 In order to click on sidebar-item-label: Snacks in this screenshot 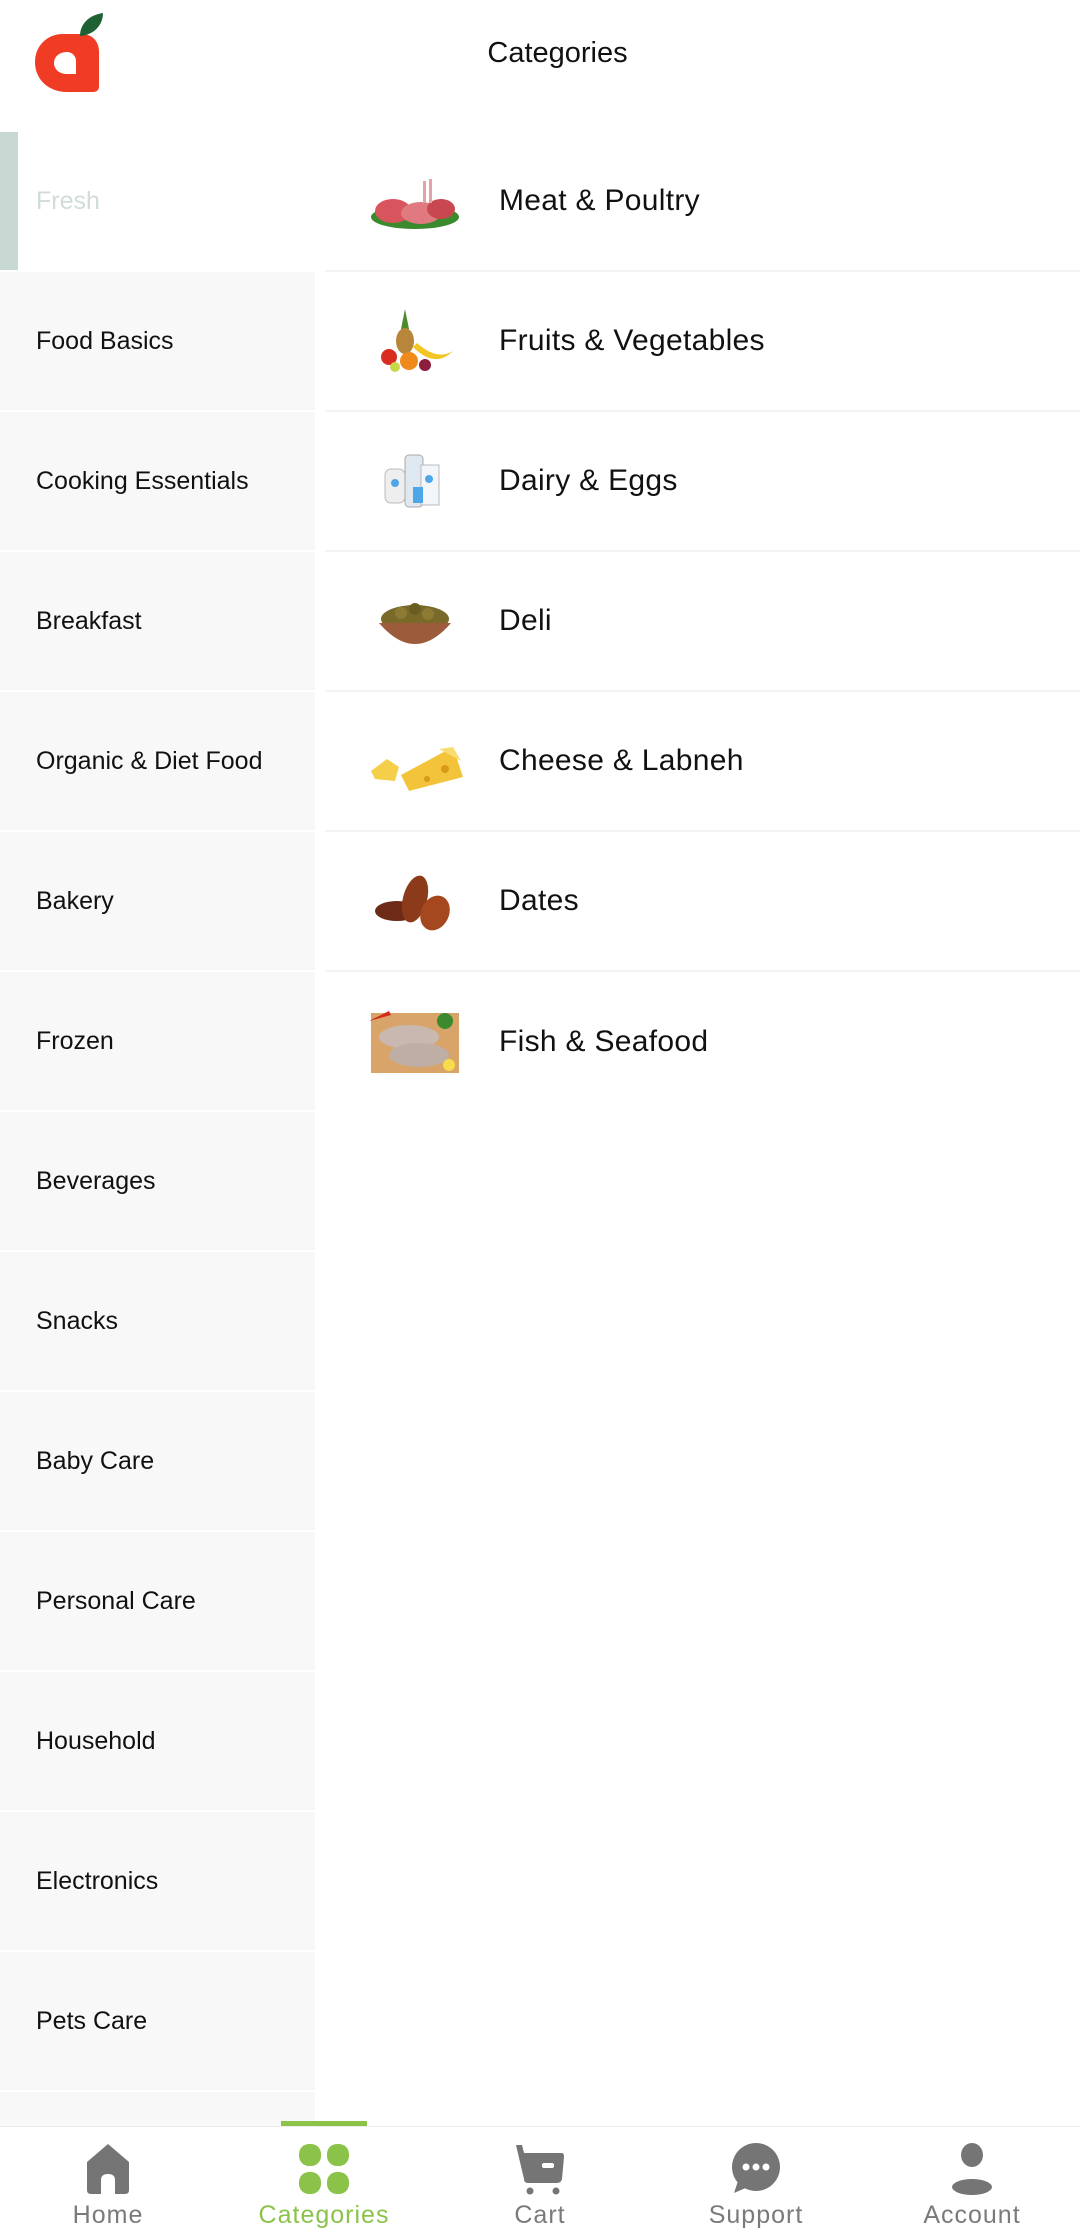, I will do `click(77, 1320)`.